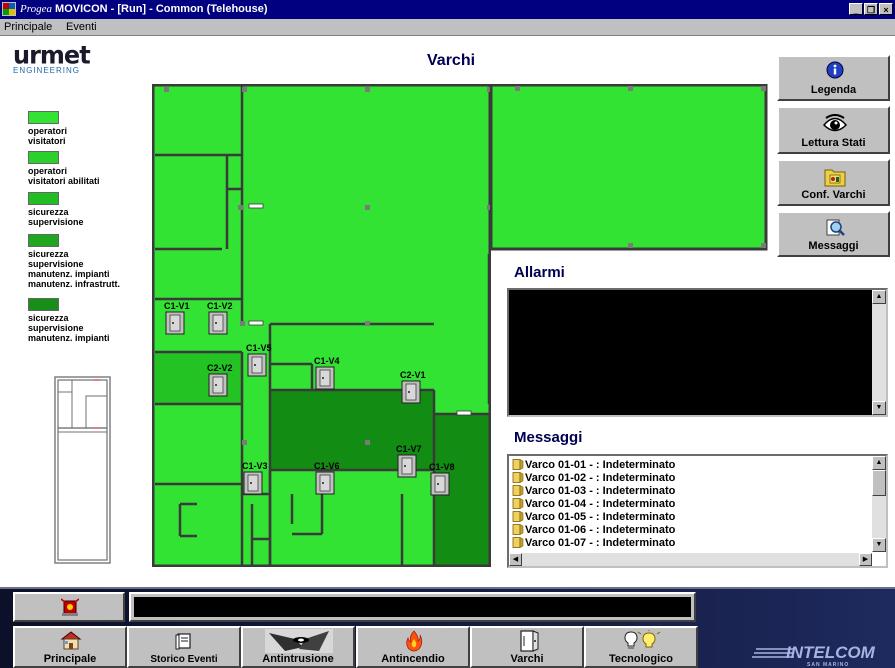  Describe the element at coordinates (871, 9) in the screenshot. I see `restore-button: ❐` at that location.